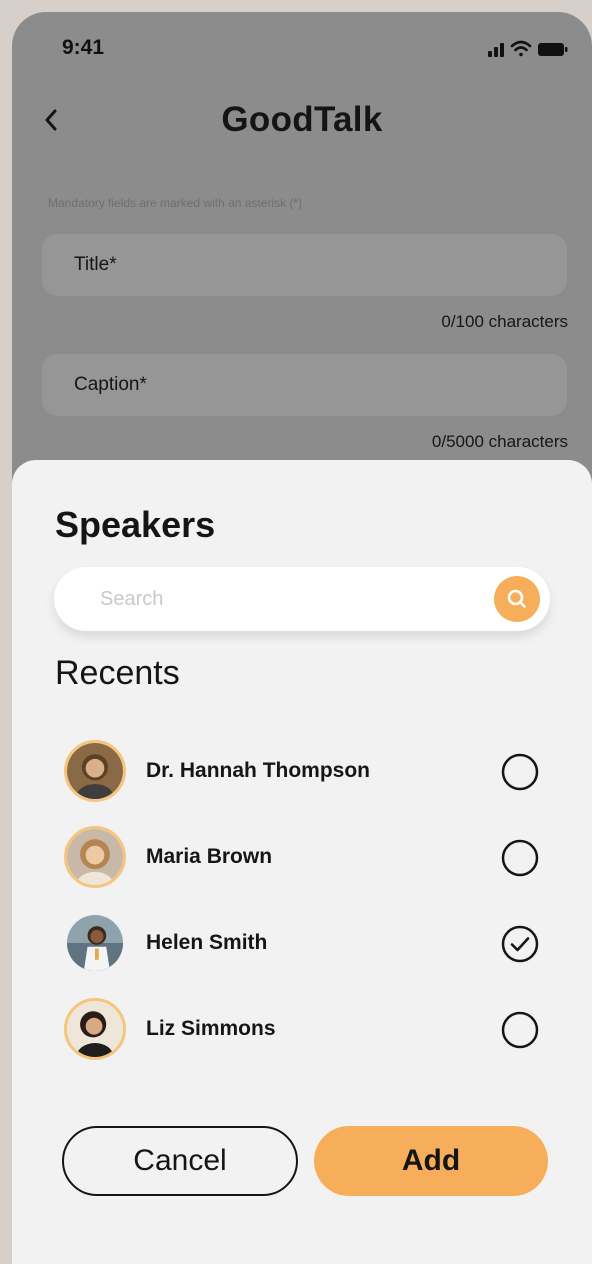 This screenshot has height=1264, width=592. I want to click on recents-label: Recents, so click(117, 673).